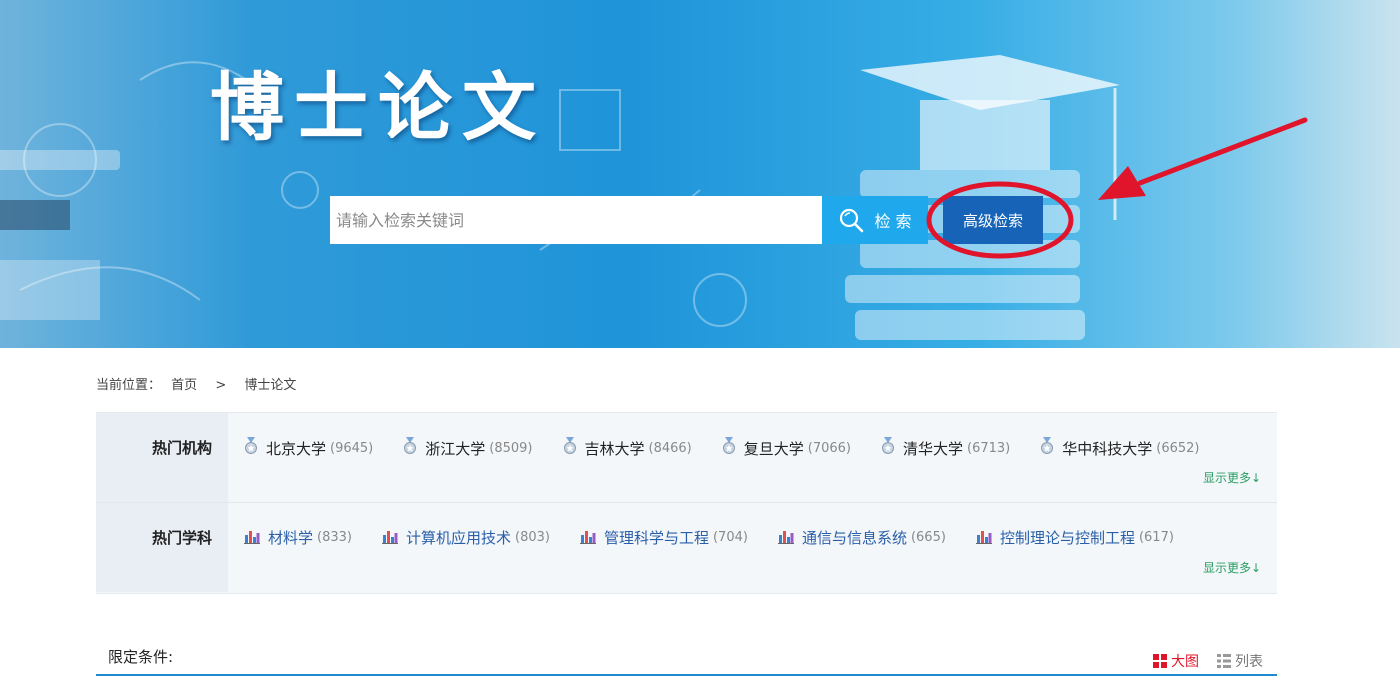 The image size is (1400, 676). Describe the element at coordinates (1249, 662) in the screenshot. I see `list-view-label: 列表` at that location.